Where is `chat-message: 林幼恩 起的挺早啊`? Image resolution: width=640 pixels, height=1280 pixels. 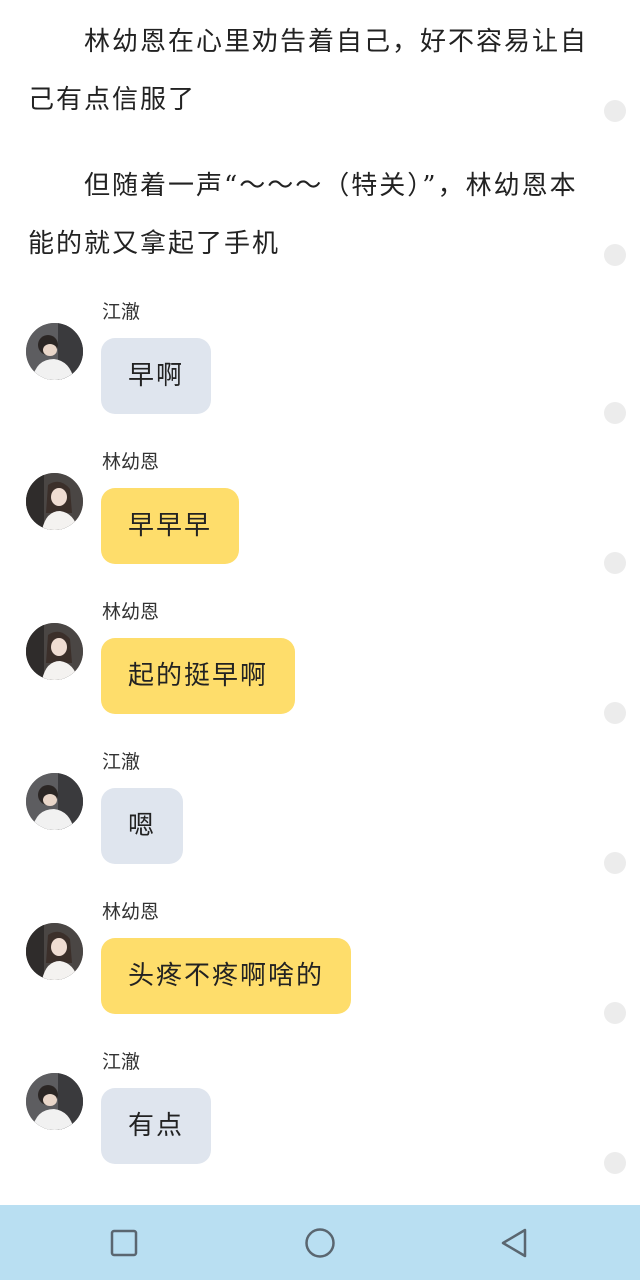 chat-message: 林幼恩 起的挺早啊 is located at coordinates (280, 670).